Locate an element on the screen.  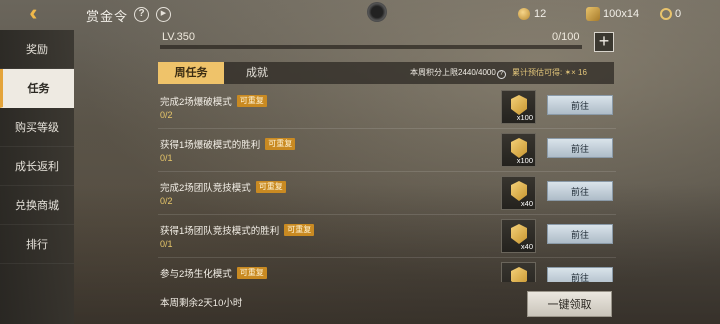
tab-achievements: 成就 is located at coordinates (257, 73).